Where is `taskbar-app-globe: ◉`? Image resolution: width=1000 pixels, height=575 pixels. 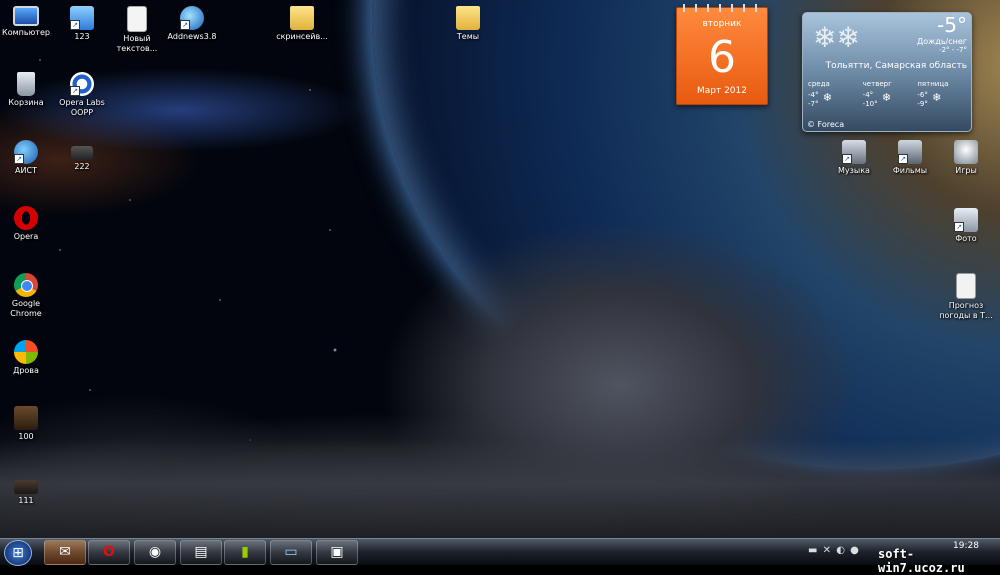
taskbar-app-globe: ◉ is located at coordinates (155, 552).